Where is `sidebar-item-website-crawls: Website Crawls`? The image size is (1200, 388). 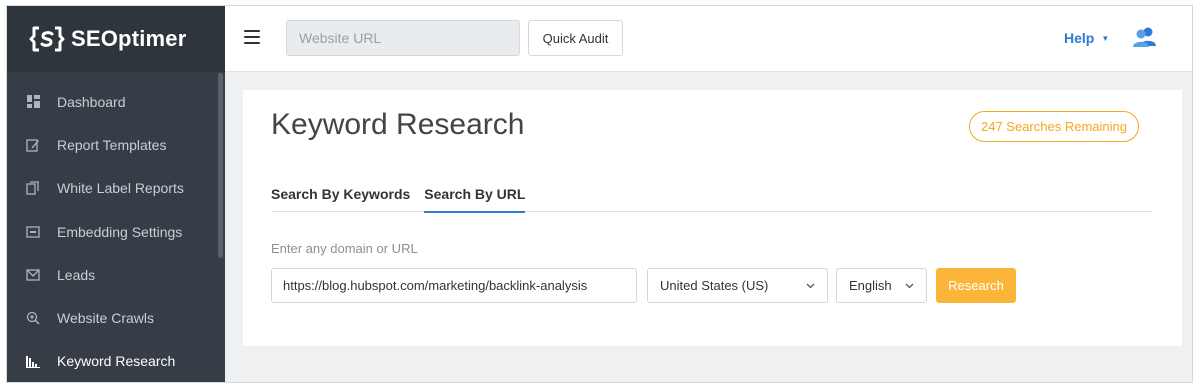
sidebar-item-website-crawls: Website Crawls is located at coordinates (116, 317).